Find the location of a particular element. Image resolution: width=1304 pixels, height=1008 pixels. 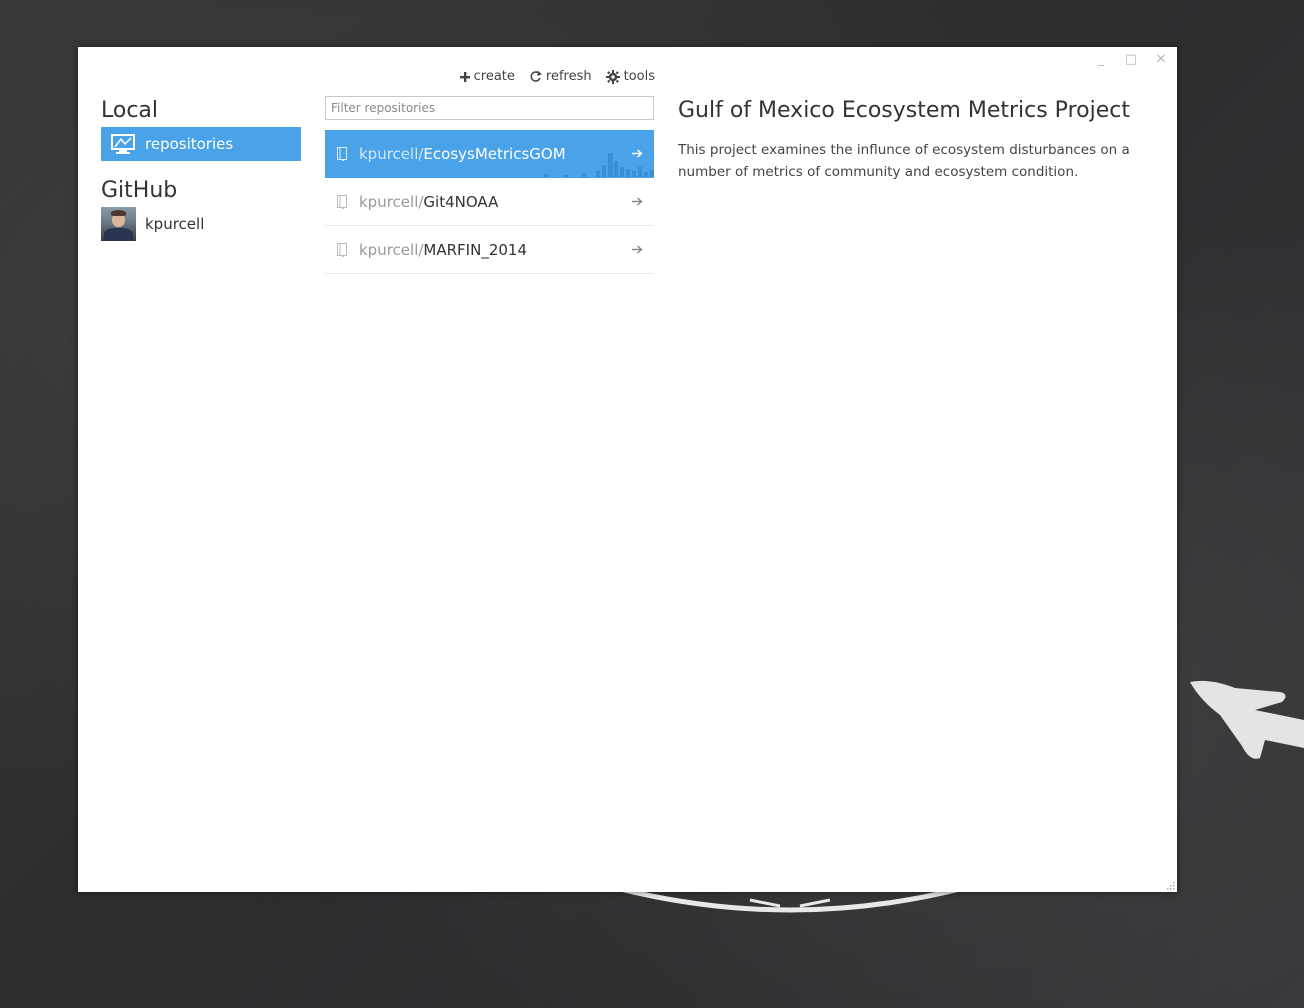

repo-item-git4noaa: kpurcell/Git4NOAA is located at coordinates (489, 202).